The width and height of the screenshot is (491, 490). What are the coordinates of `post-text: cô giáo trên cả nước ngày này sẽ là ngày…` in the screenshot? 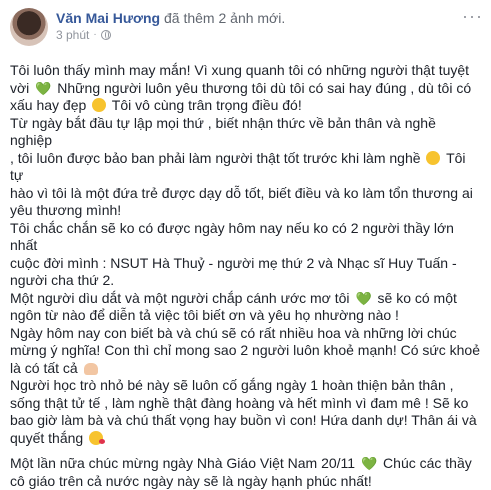 It's located at (191, 480).